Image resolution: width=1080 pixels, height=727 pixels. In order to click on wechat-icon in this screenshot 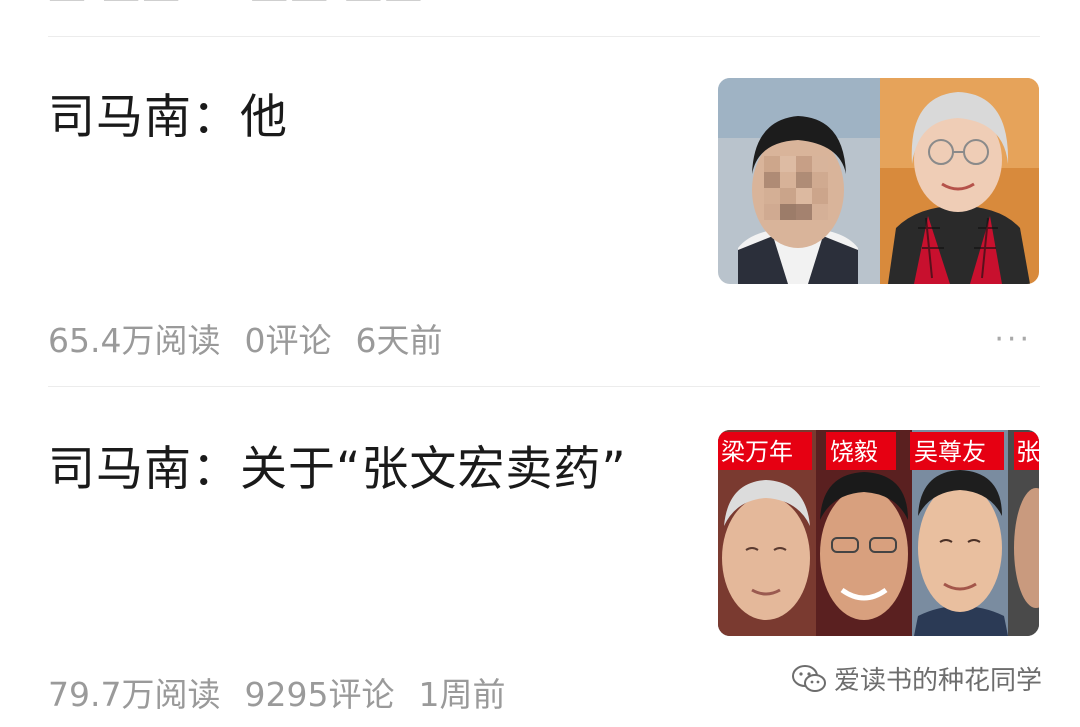, I will do `click(808, 678)`.